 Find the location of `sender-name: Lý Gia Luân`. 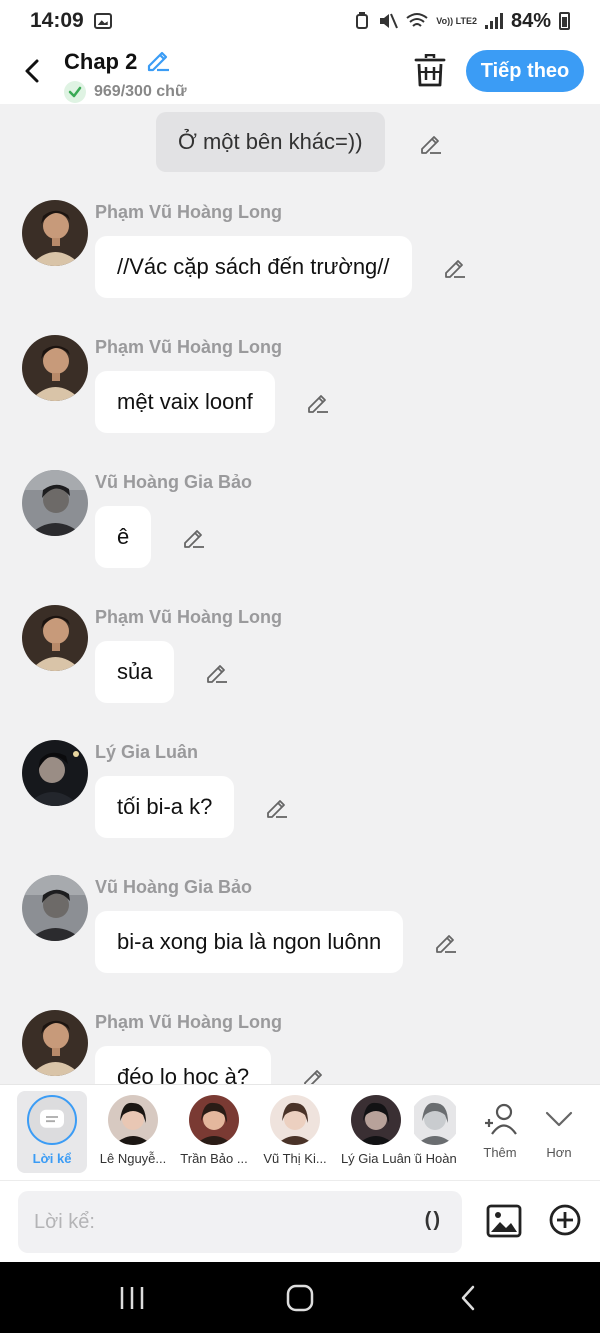

sender-name: Lý Gia Luân is located at coordinates (147, 752).